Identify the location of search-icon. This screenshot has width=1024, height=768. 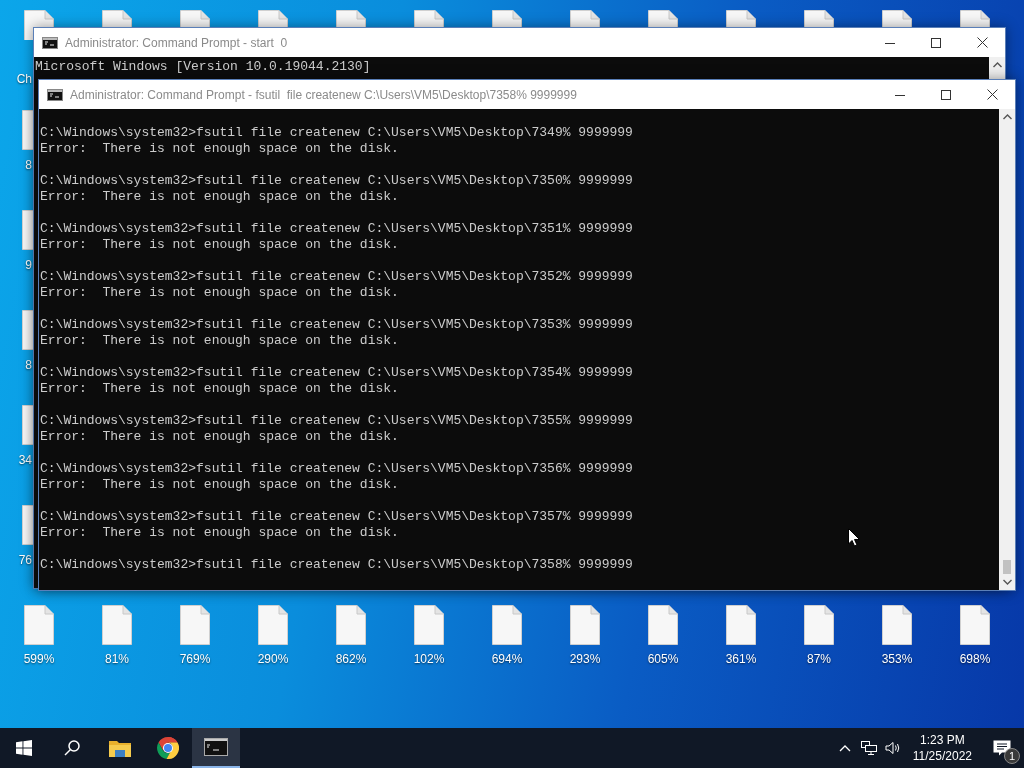
(72, 748).